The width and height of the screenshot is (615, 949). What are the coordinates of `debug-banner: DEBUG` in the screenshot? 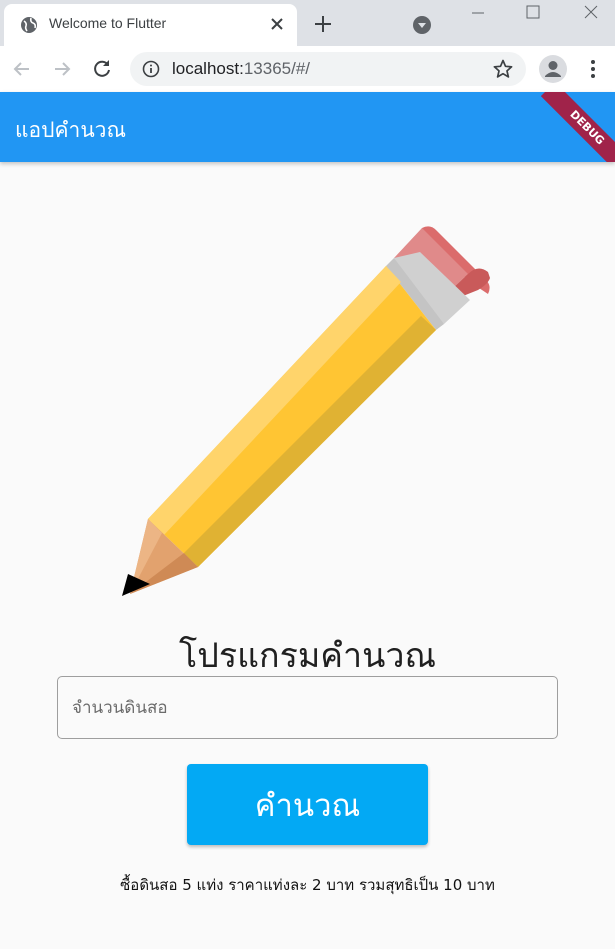 It's located at (577, 127).